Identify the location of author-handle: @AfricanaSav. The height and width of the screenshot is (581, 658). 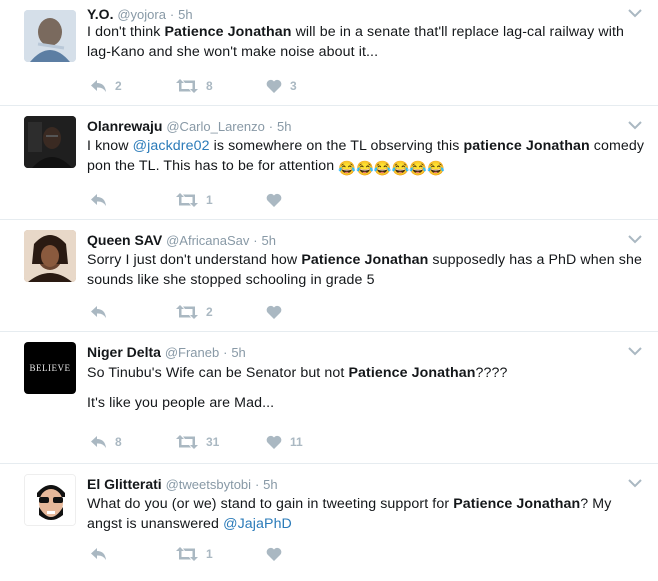
(207, 240).